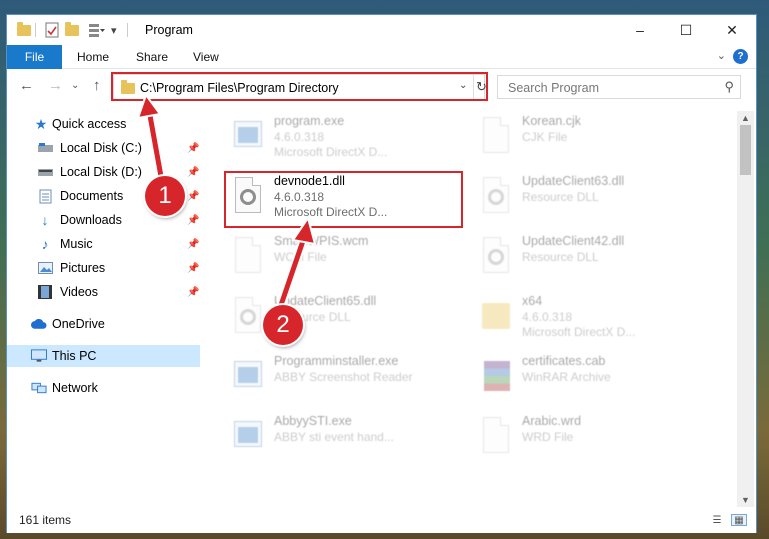 The height and width of the screenshot is (539, 769). I want to click on file-item: SmartWPIS.wcm WCM File, so click(320, 258).